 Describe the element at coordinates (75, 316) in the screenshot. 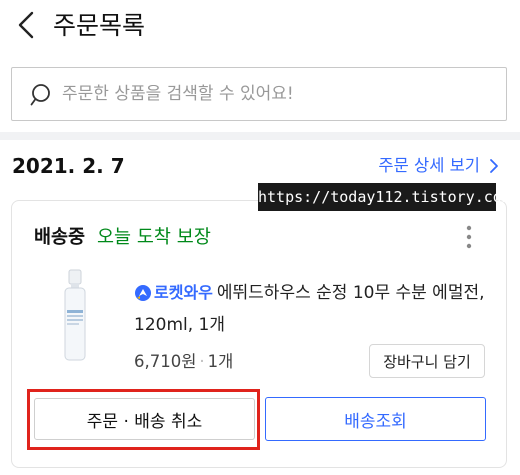

I see `product-image` at that location.